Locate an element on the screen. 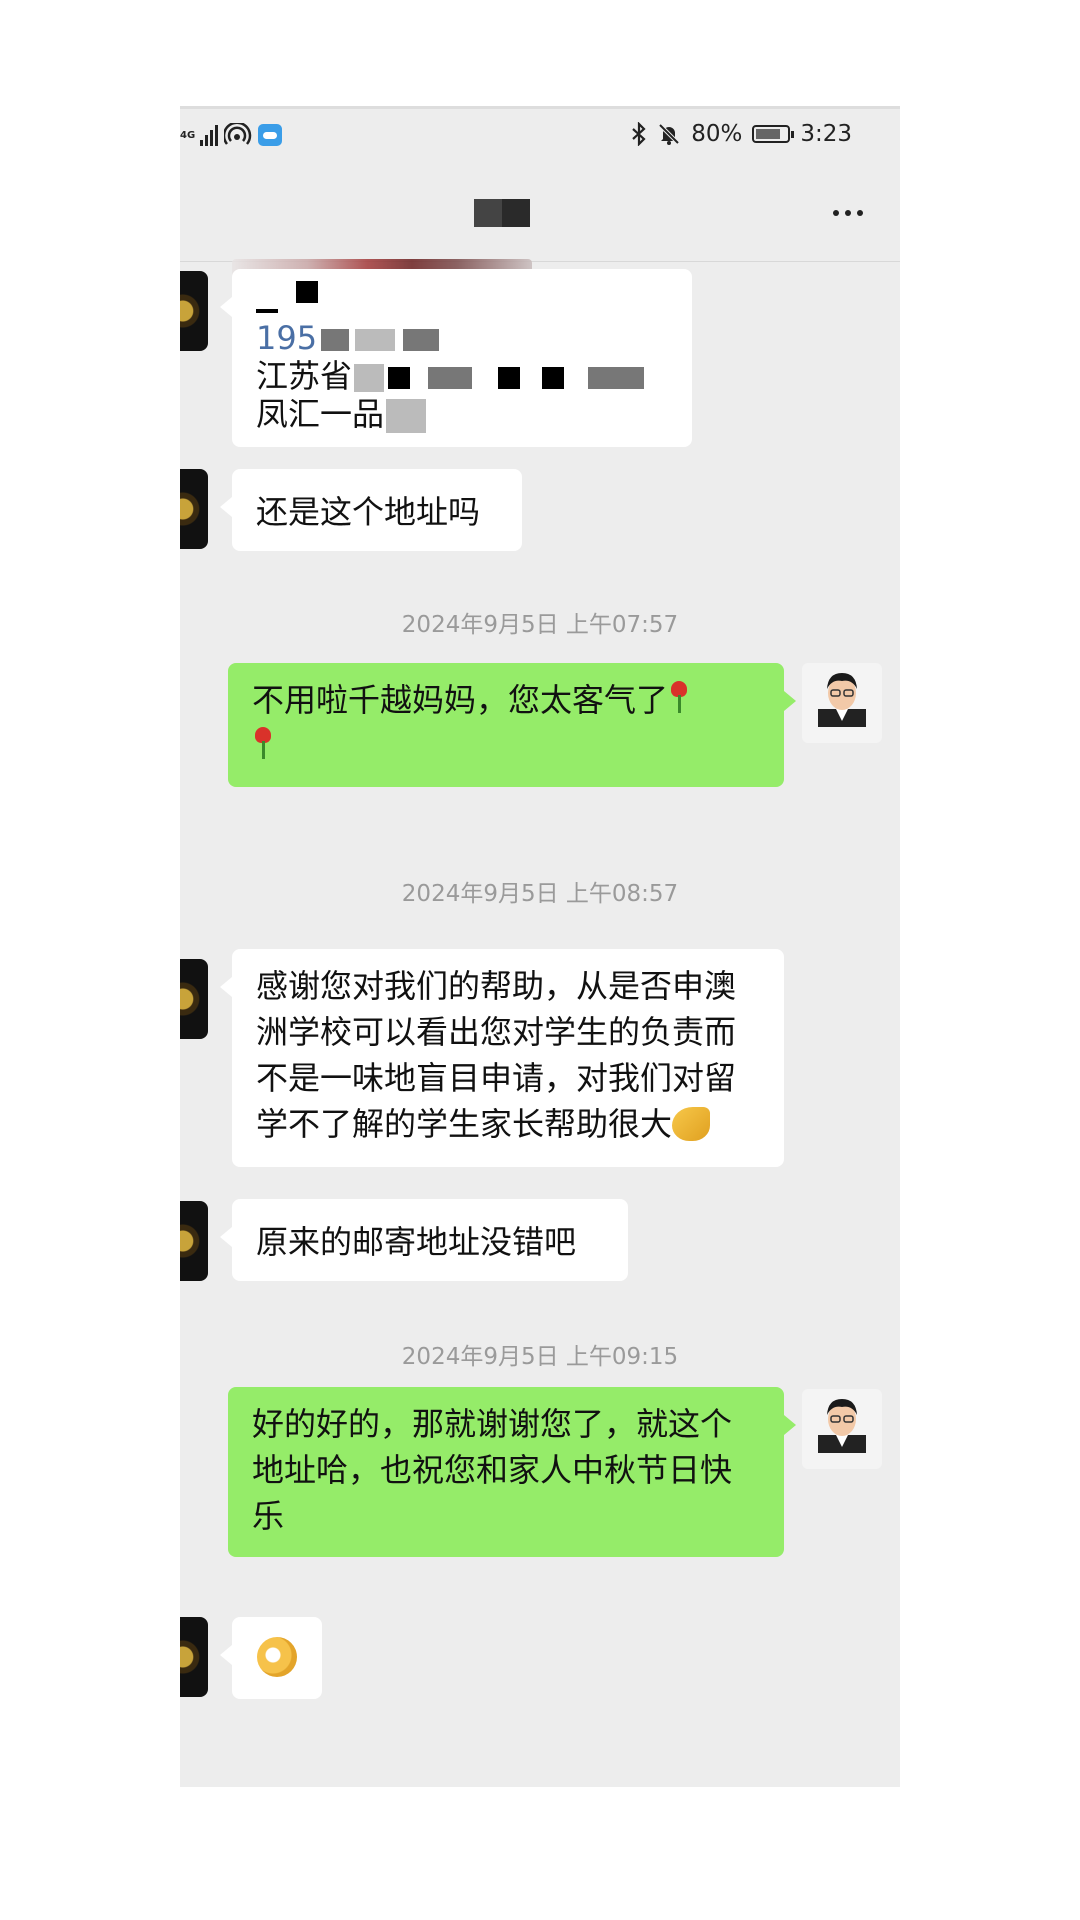 The height and width of the screenshot is (1920, 1080). message-text: 学不了解的学生家长帮助很大 is located at coordinates (464, 1124).